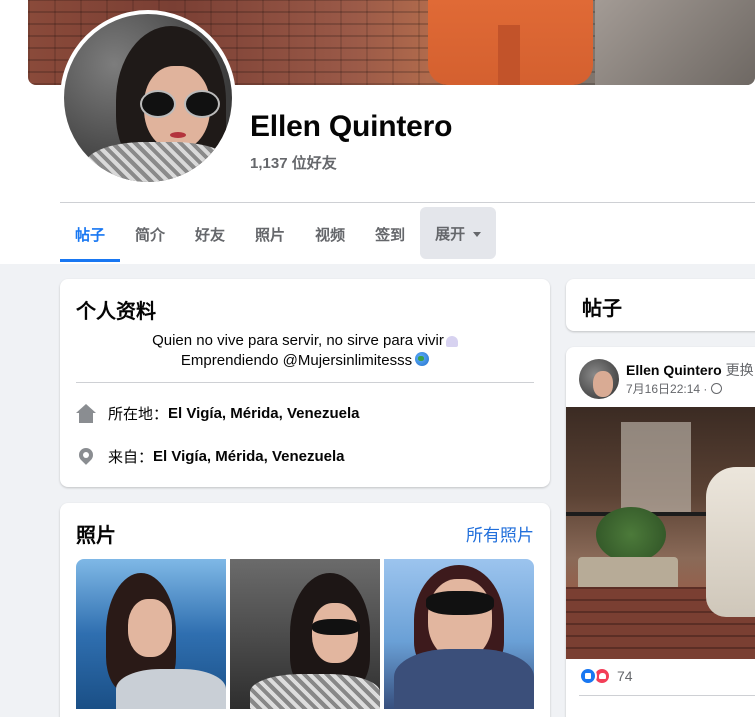 Image resolution: width=755 pixels, height=717 pixels. What do you see at coordinates (510, 42) in the screenshot?
I see `cover-figure` at bounding box center [510, 42].